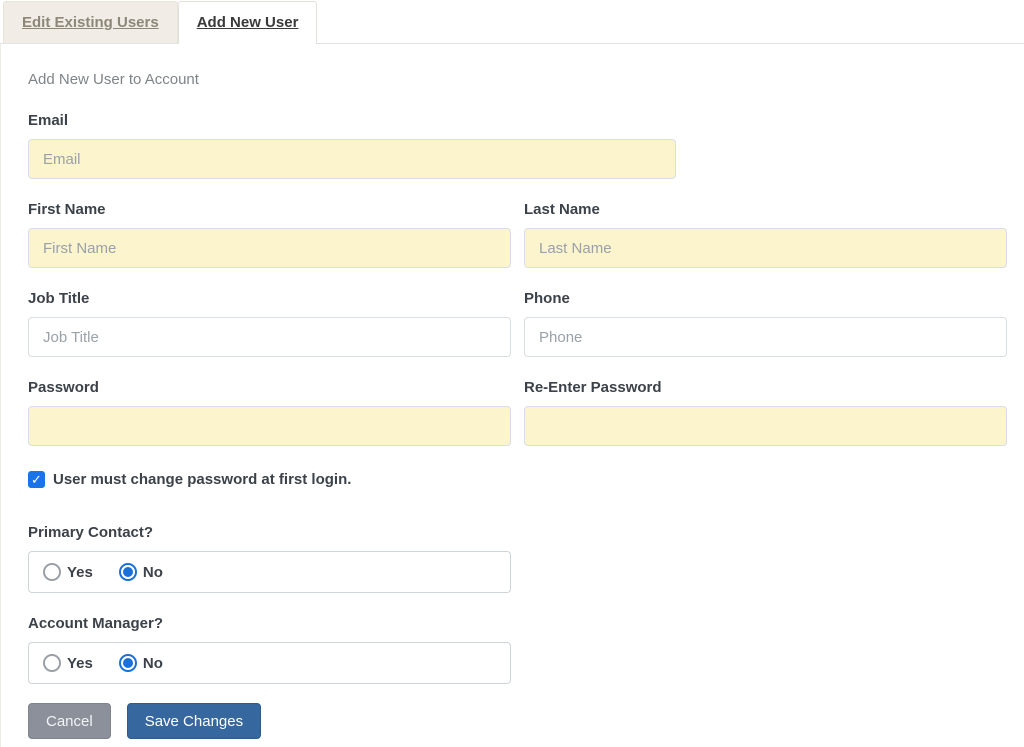  I want to click on first-name-field-group: First Name, so click(269, 234).